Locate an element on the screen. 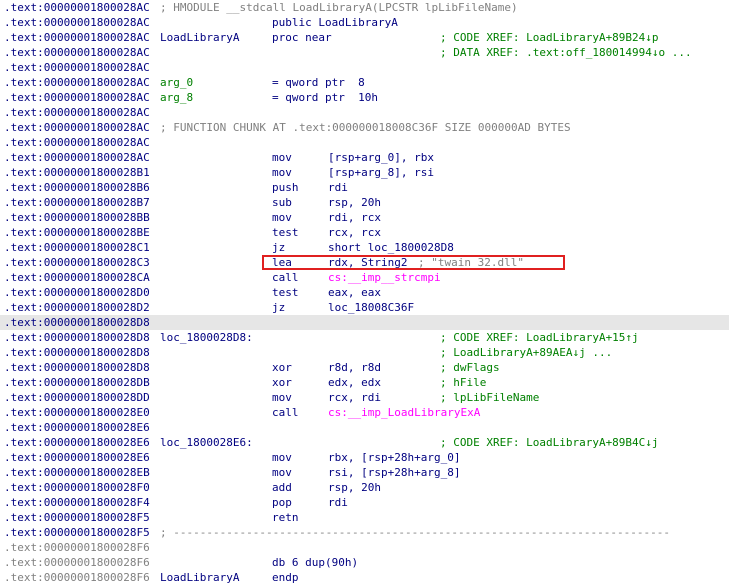 This screenshot has width=729, height=585. instruction: add is located at coordinates (282, 487).